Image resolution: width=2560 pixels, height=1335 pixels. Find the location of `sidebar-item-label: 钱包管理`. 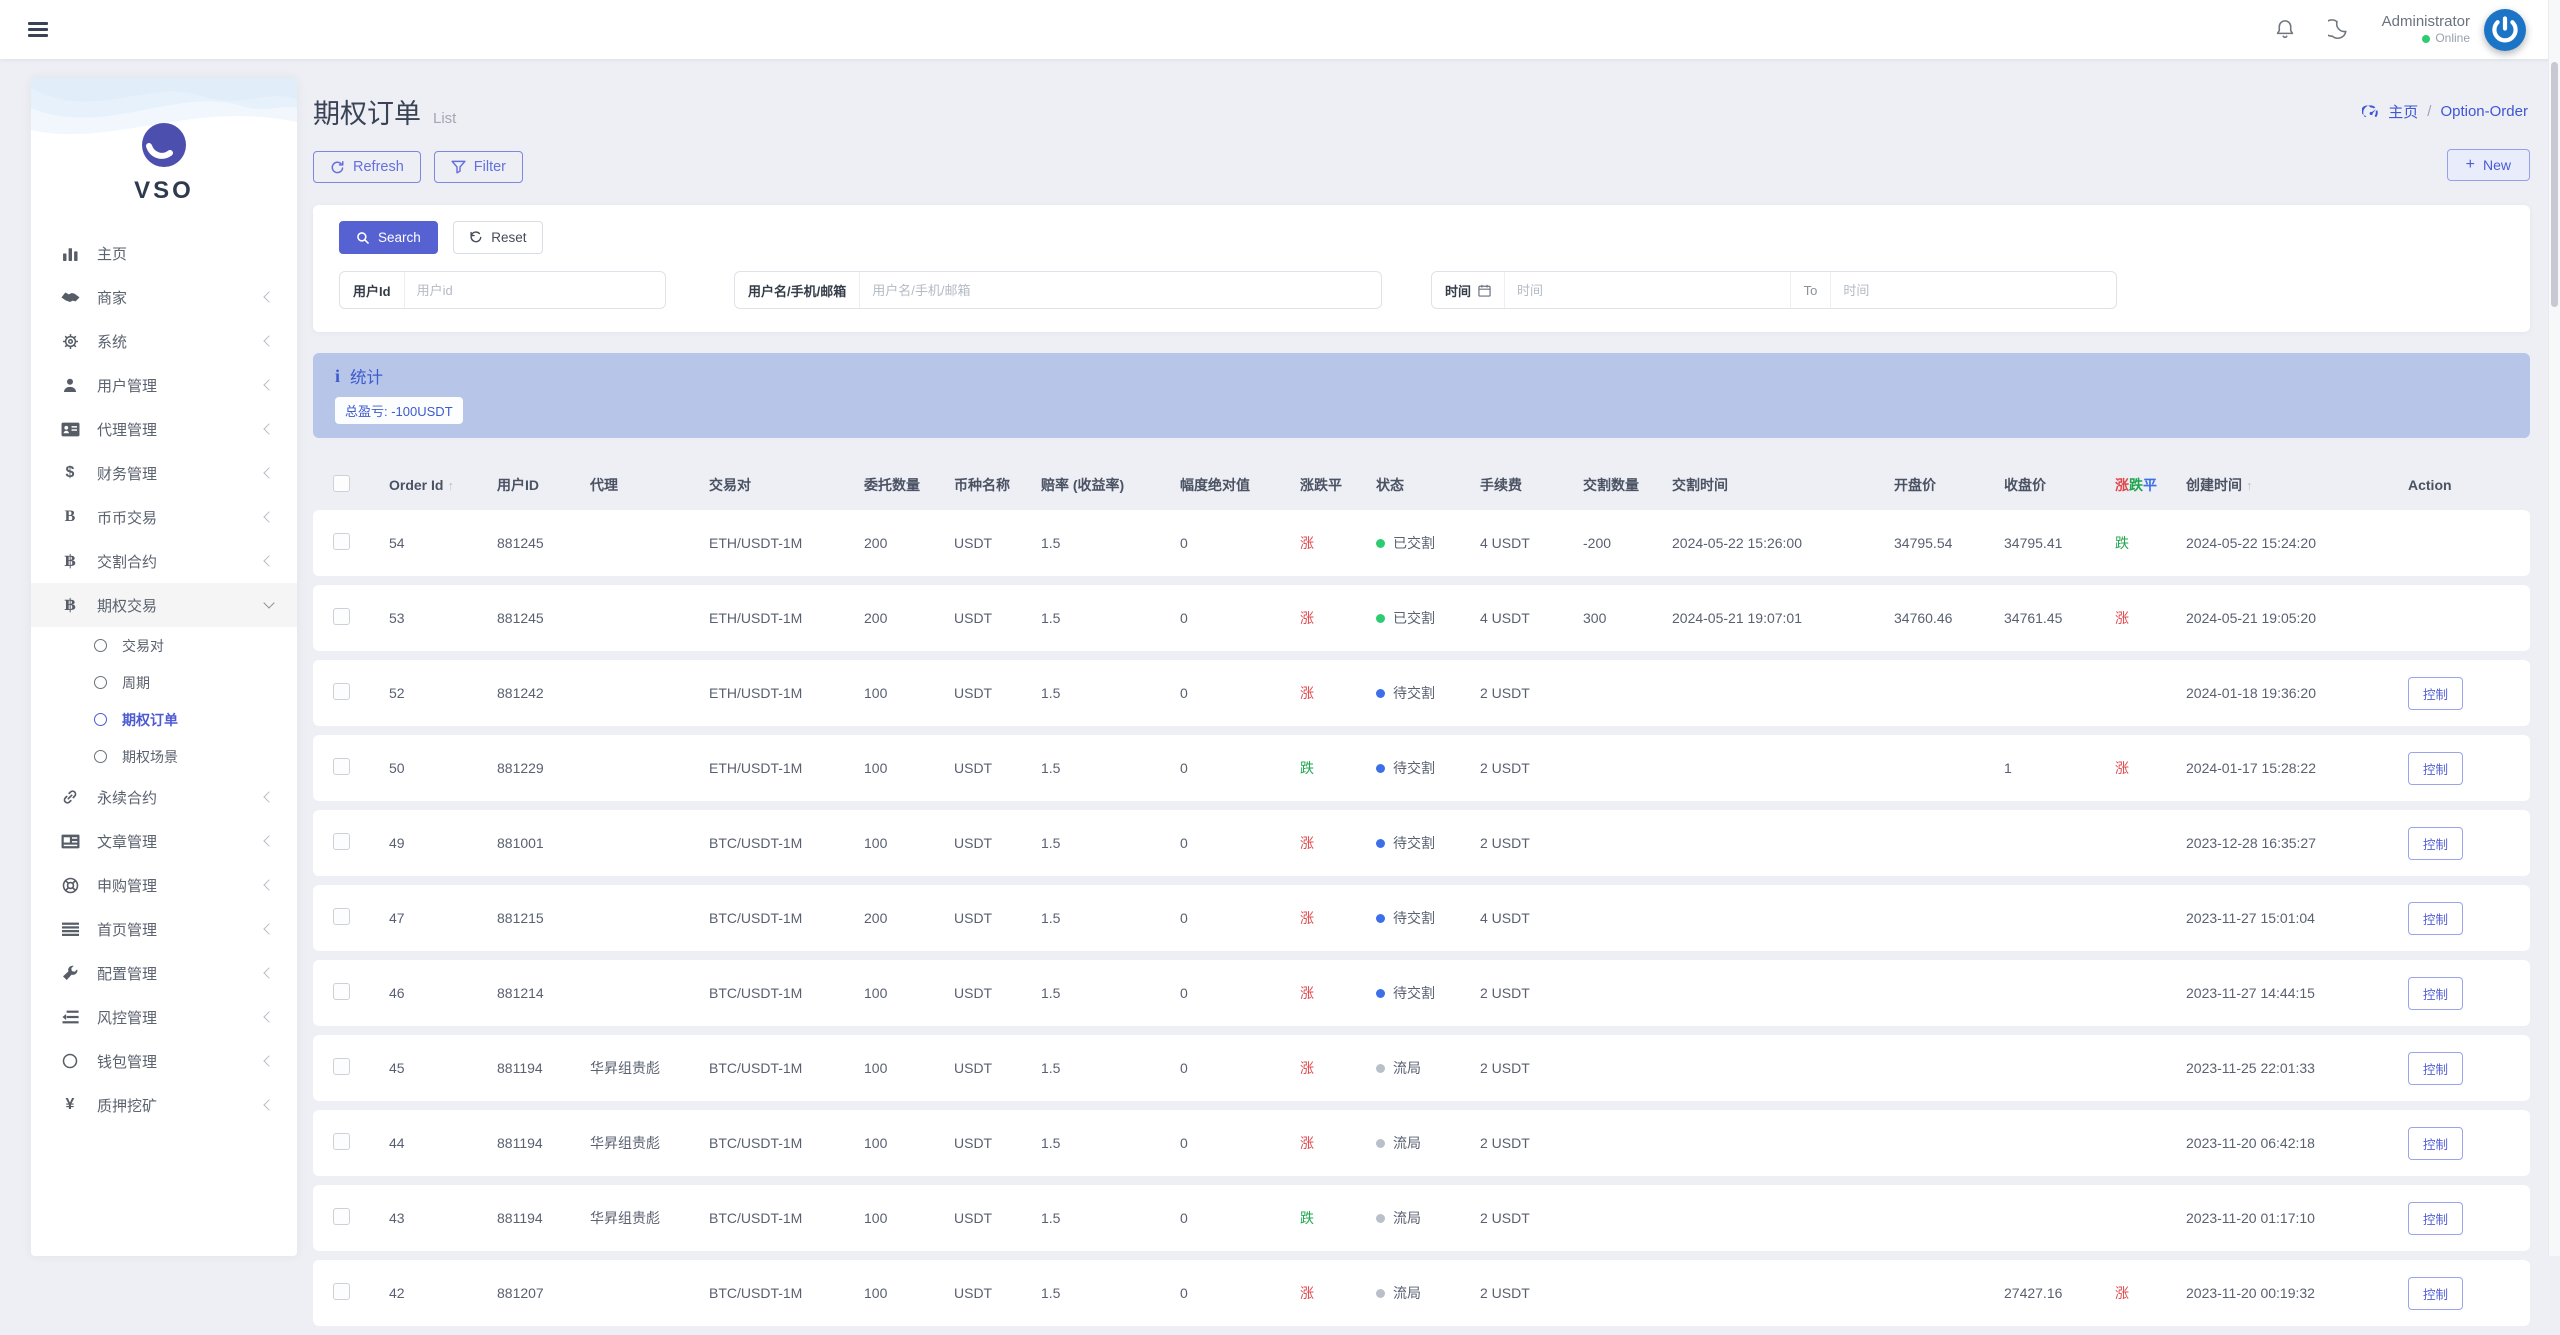

sidebar-item-label: 钱包管理 is located at coordinates (181, 1061).